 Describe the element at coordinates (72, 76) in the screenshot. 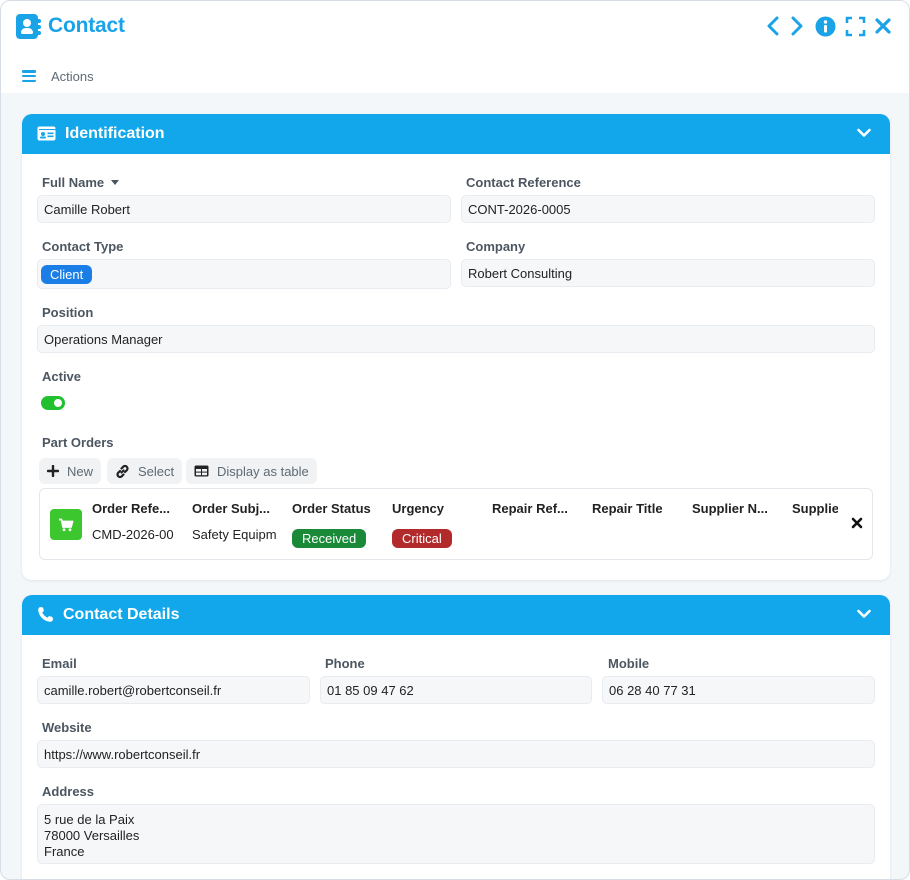

I see `actions-label: Actions` at that location.